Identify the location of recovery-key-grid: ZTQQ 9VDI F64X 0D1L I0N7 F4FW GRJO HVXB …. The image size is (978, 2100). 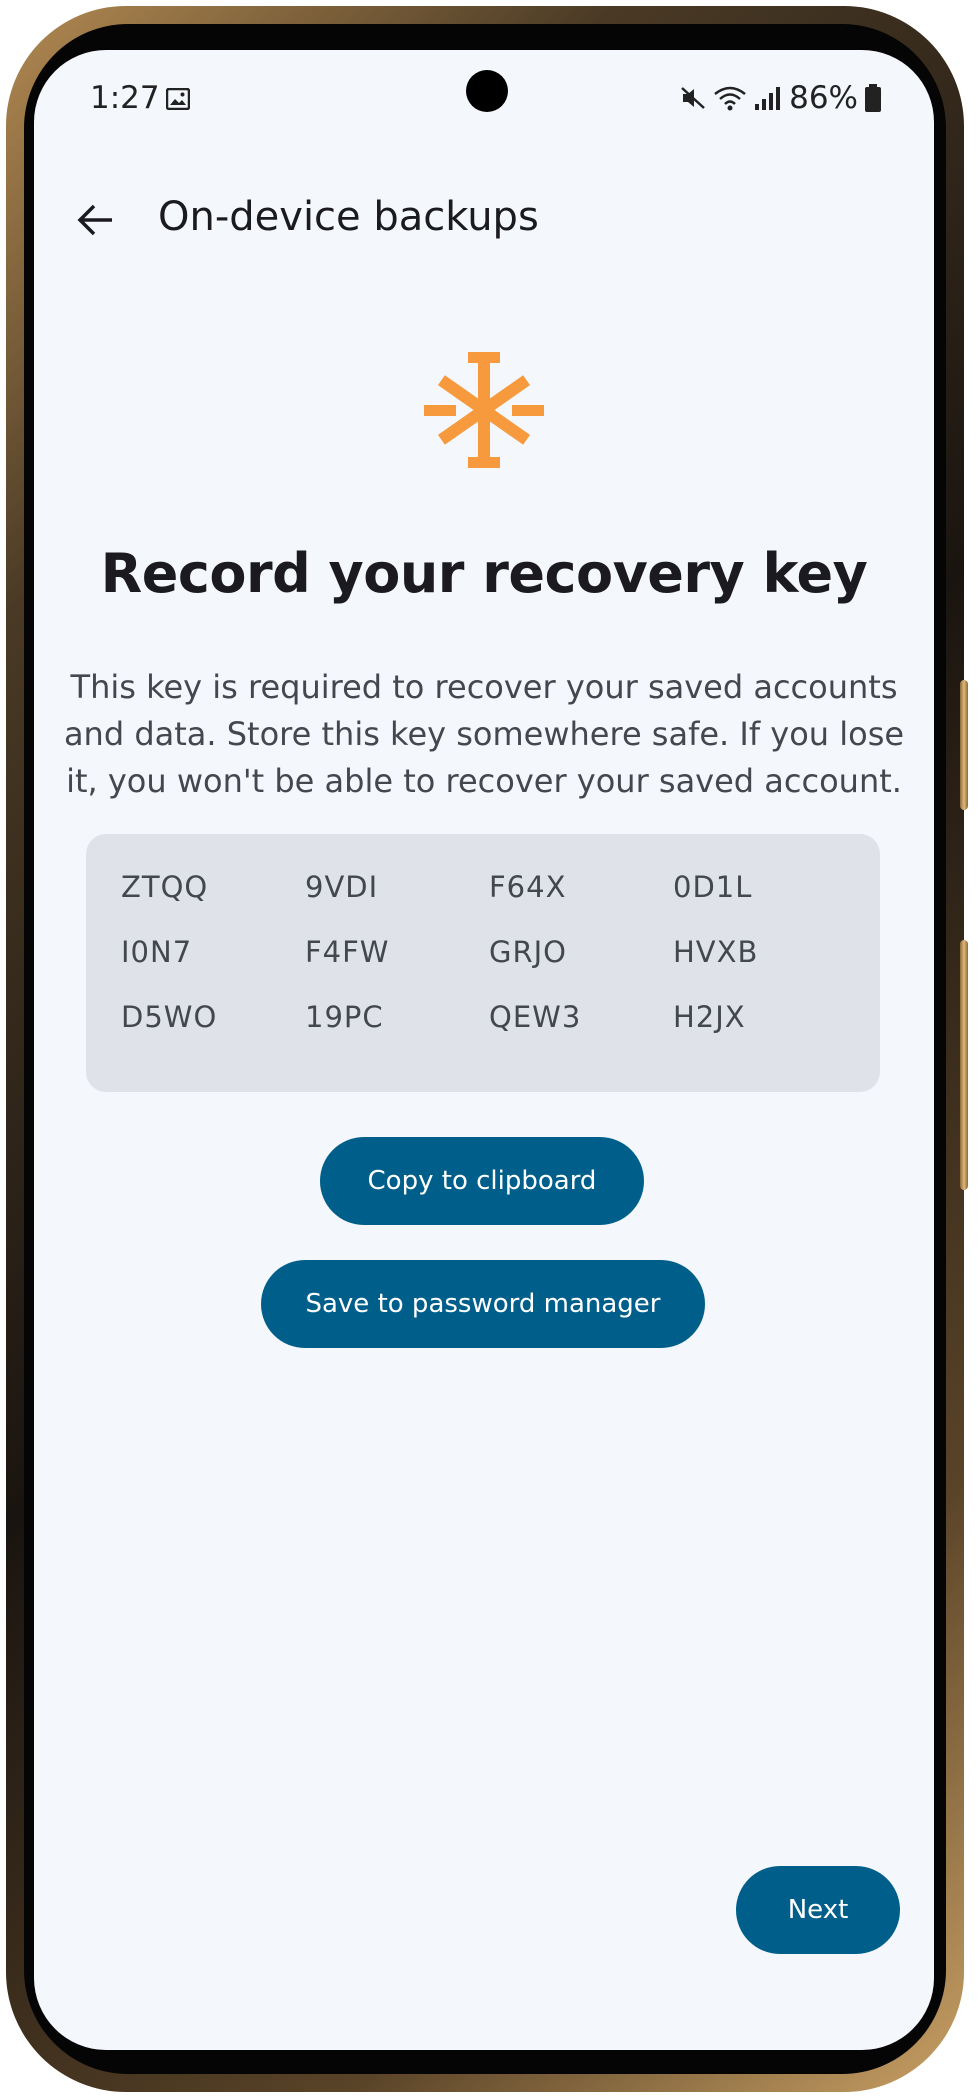
(489, 967).